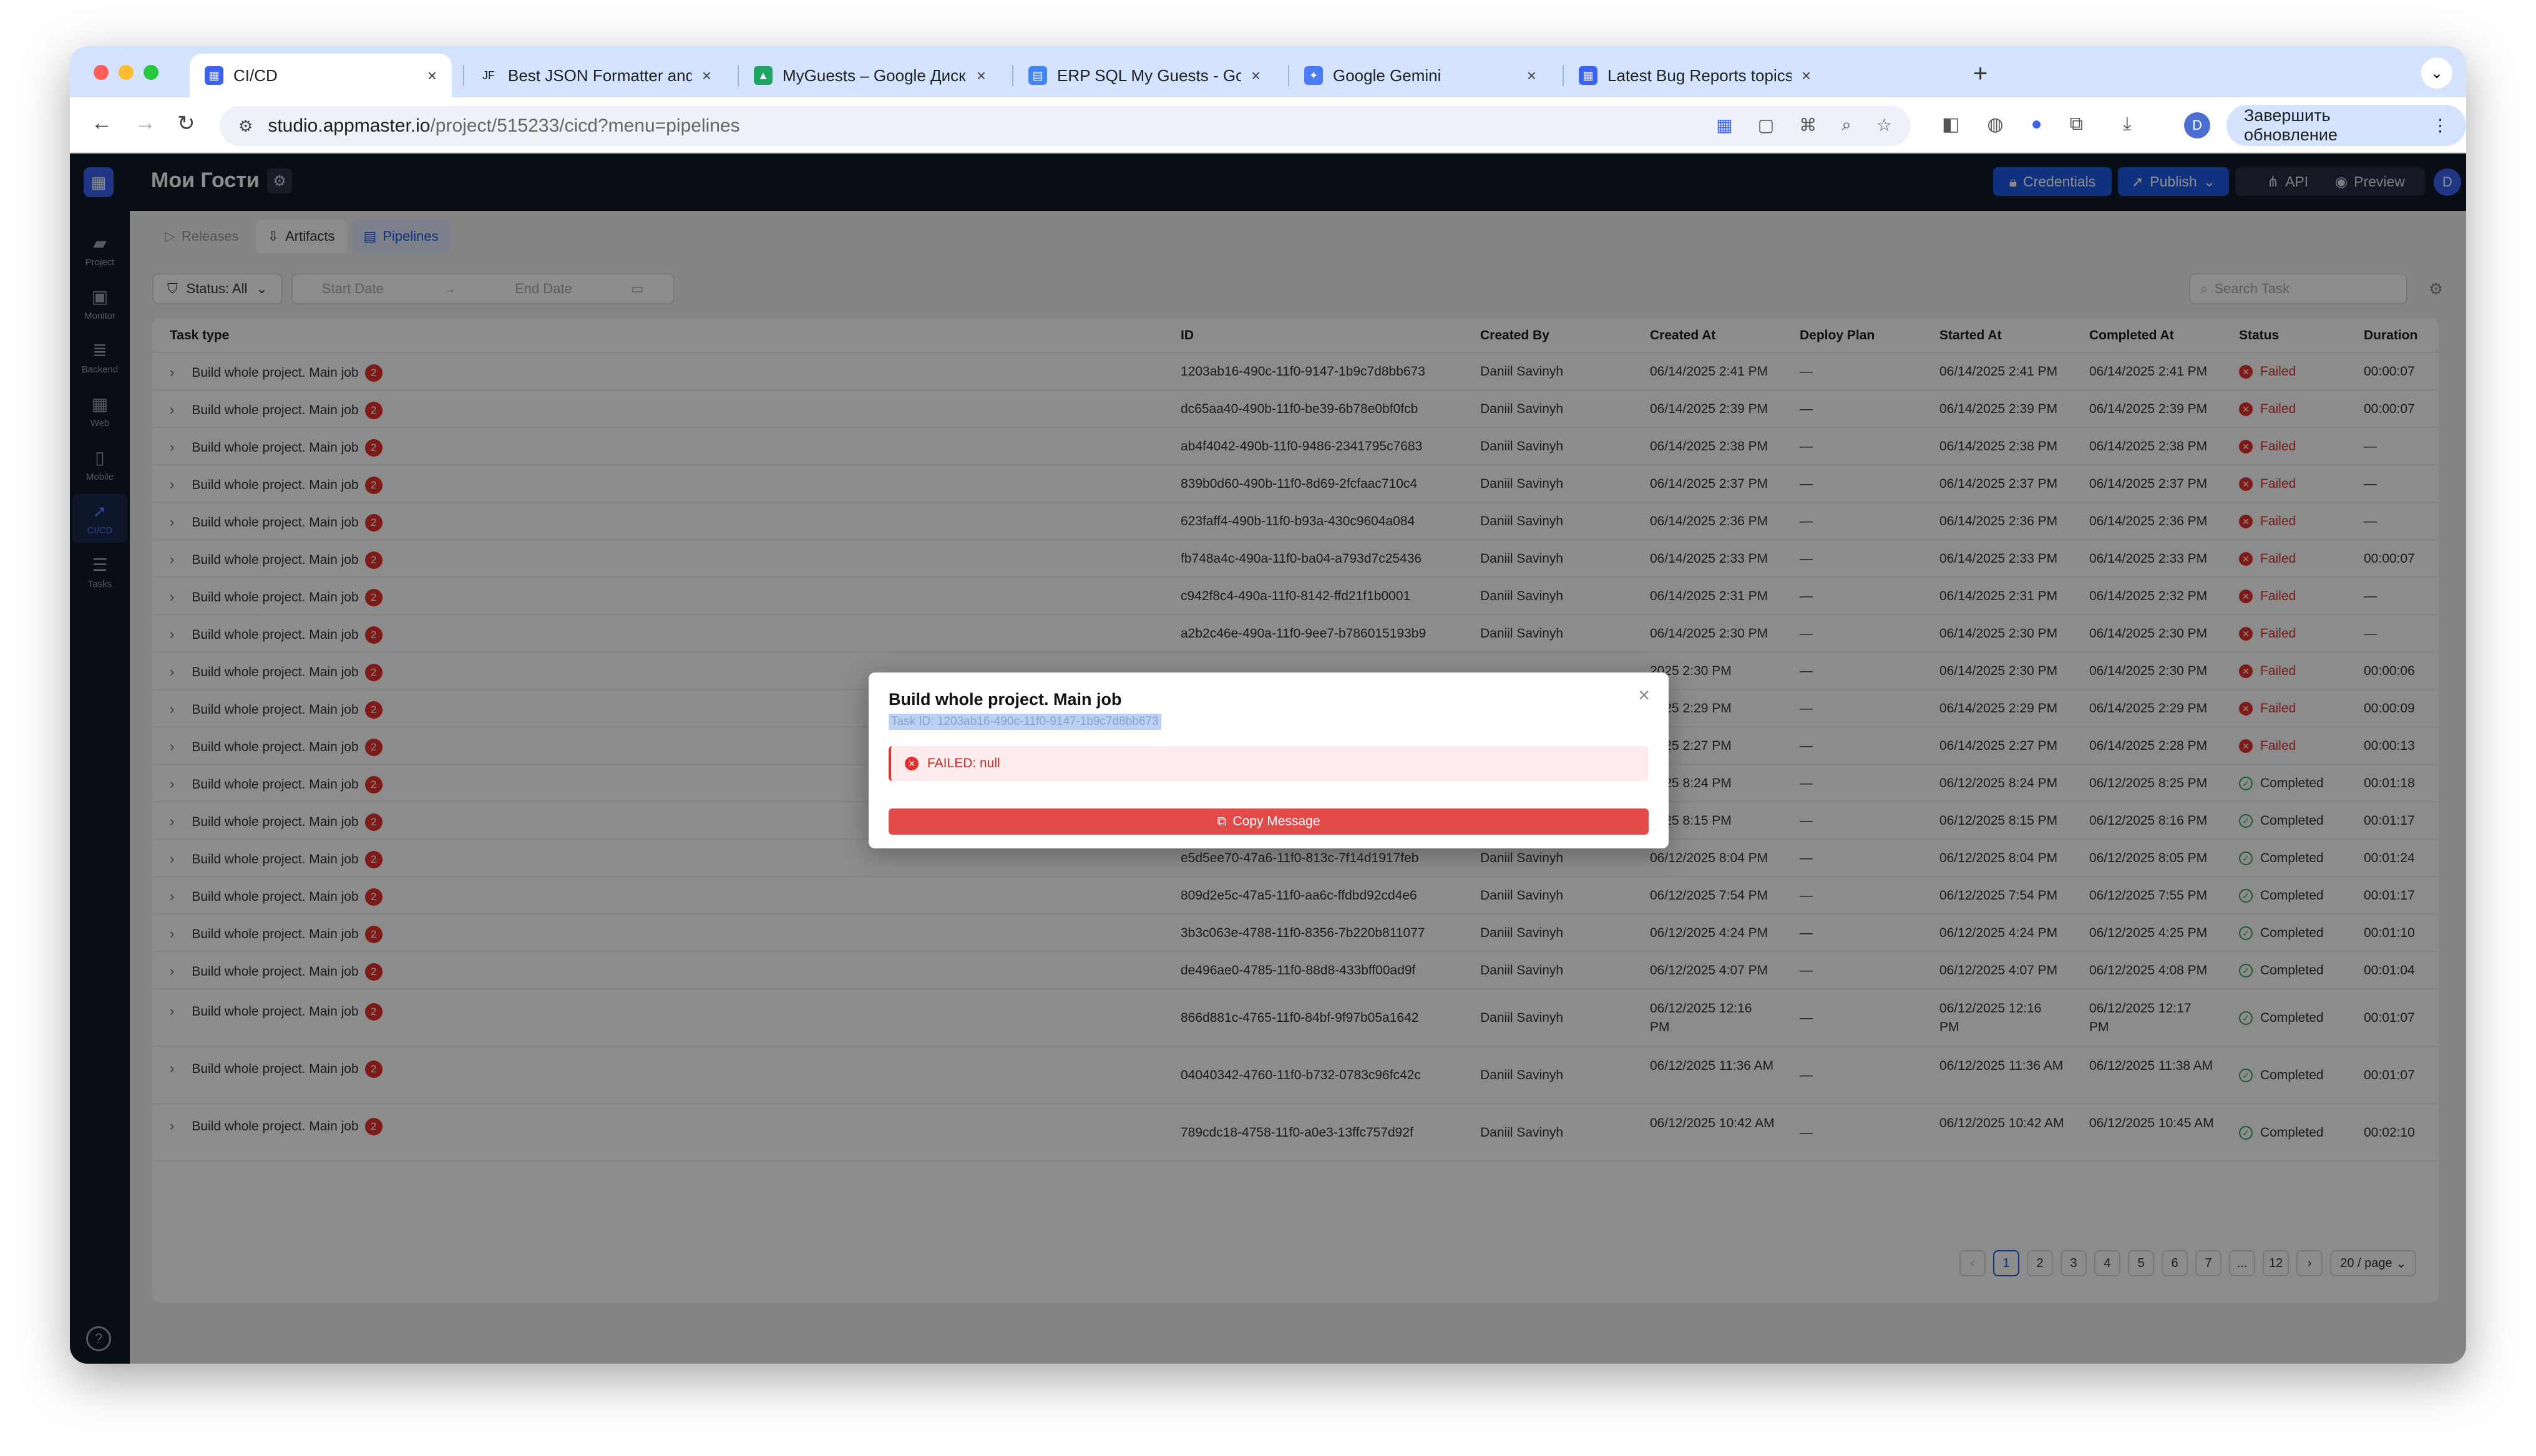 This screenshot has height=1456, width=2536. I want to click on browser-tab: ▦ Latest Bug Reports topics - A ×, so click(1695, 75).